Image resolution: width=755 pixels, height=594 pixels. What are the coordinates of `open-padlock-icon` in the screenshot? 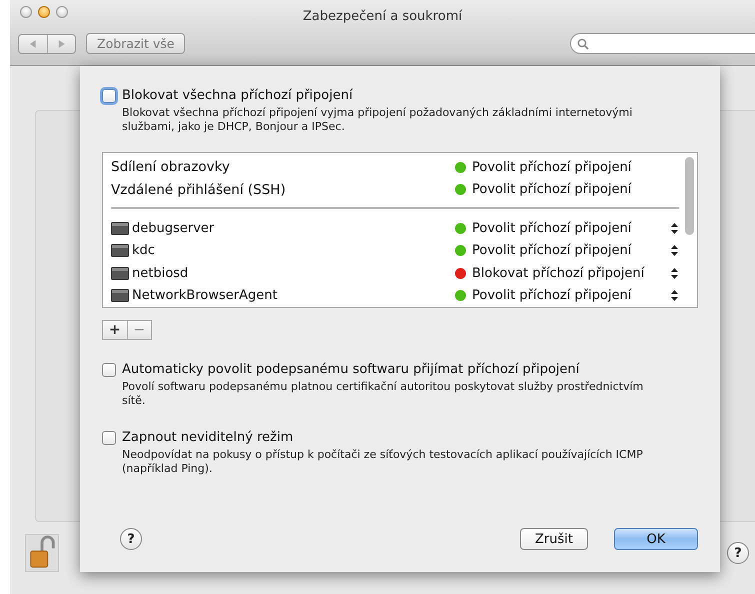 It's located at (42, 553).